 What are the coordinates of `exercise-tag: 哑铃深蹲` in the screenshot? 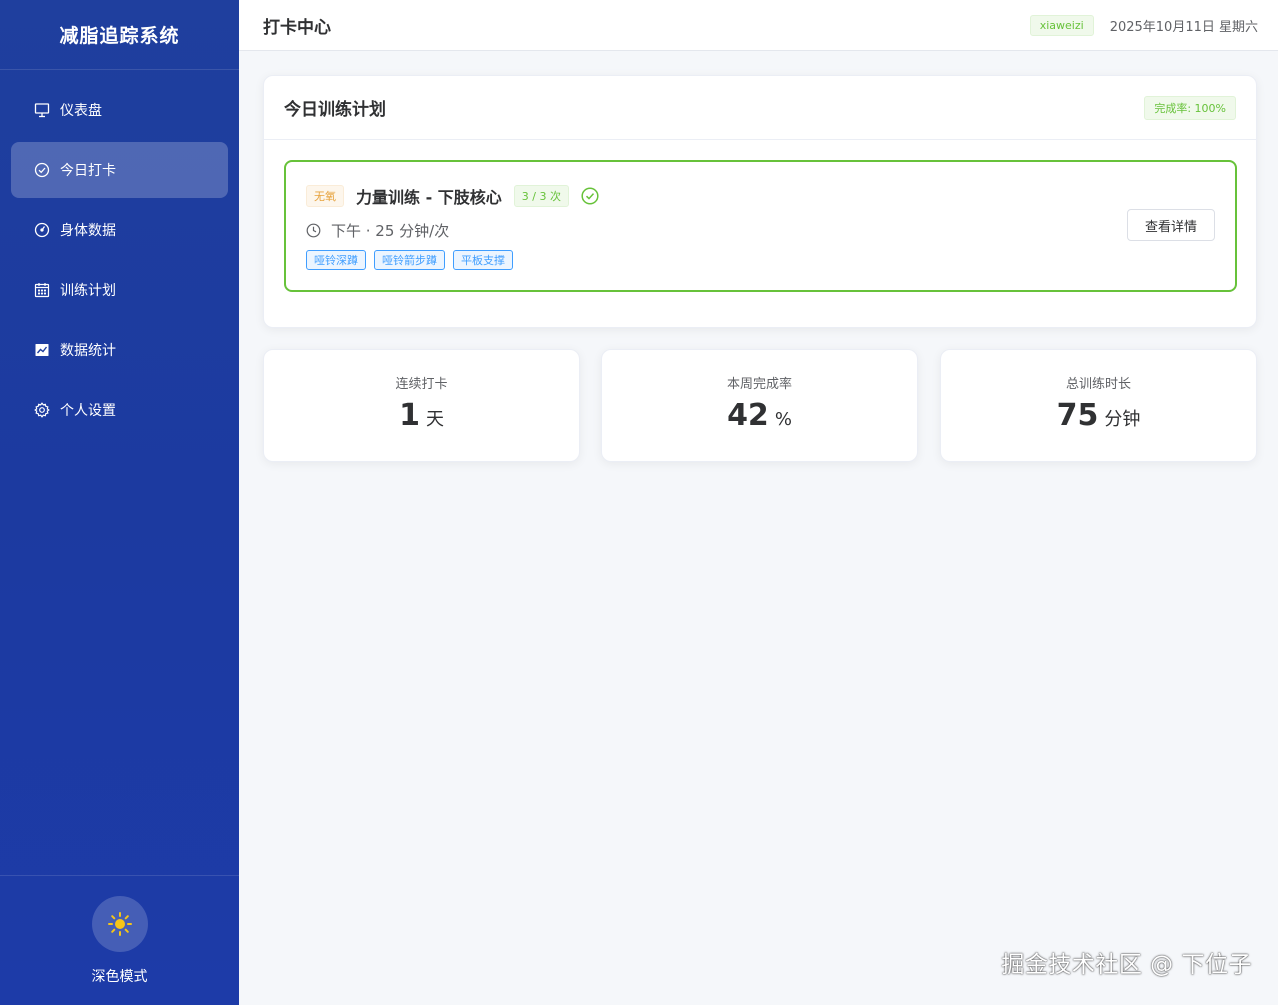 It's located at (336, 260).